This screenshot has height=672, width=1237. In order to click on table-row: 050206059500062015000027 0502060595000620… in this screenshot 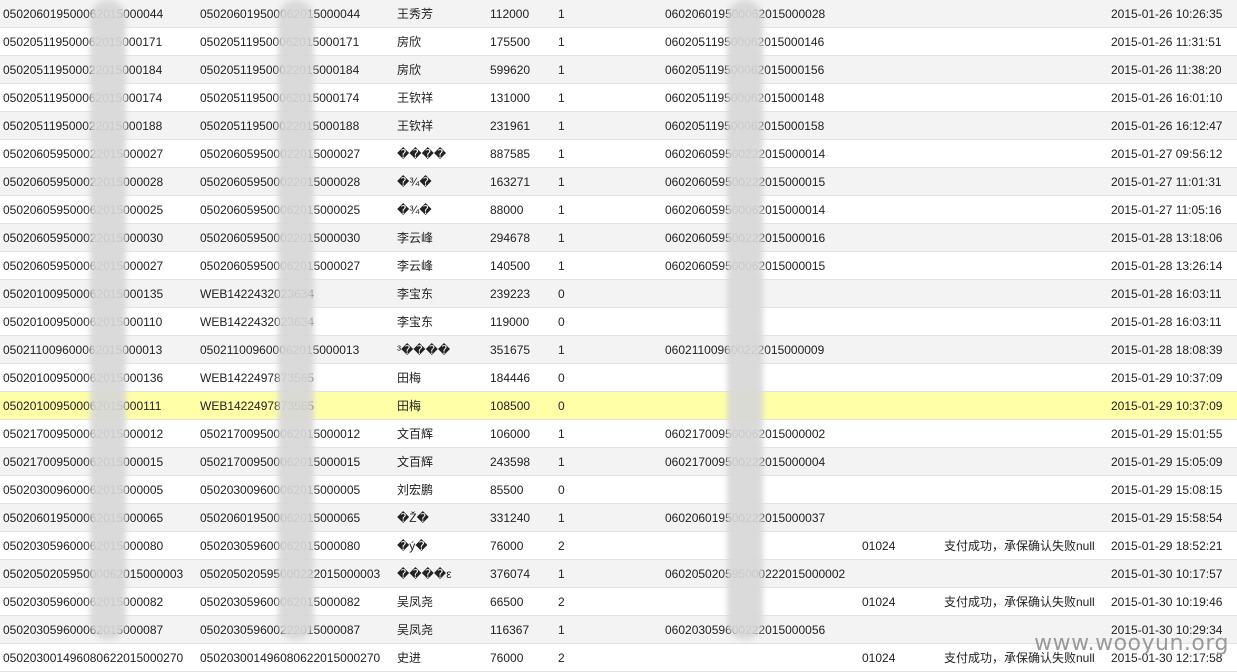, I will do `click(618, 265)`.